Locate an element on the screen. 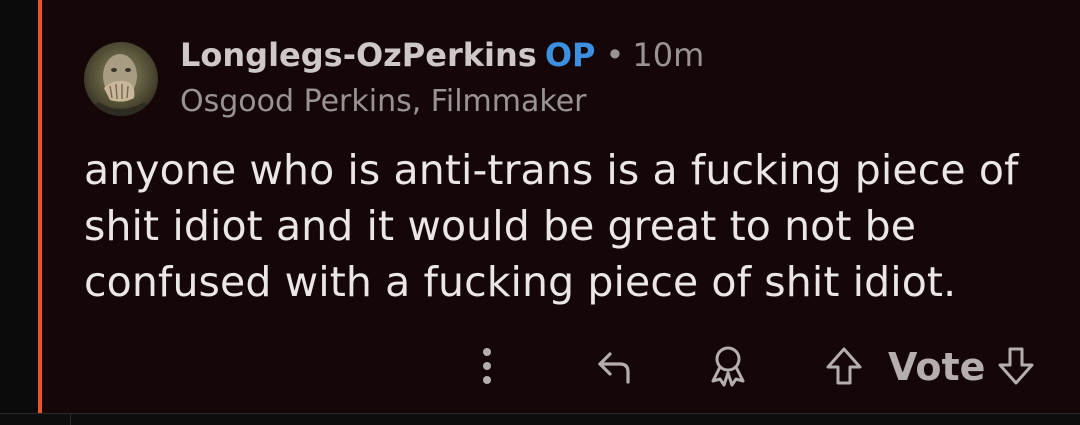  downvote-button is located at coordinates (1016, 366).